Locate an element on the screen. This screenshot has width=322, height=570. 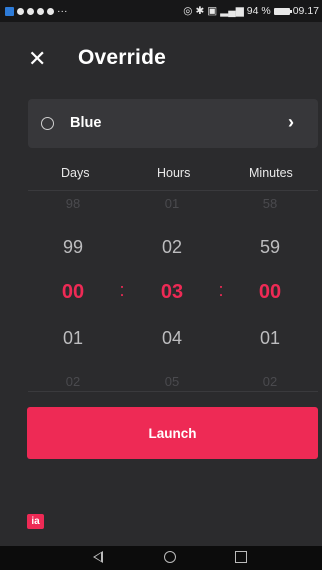
status-icons-right: ◎ ✱ ▣ ▂▄▆ 94 % 09.17 is located at coordinates (251, 11).